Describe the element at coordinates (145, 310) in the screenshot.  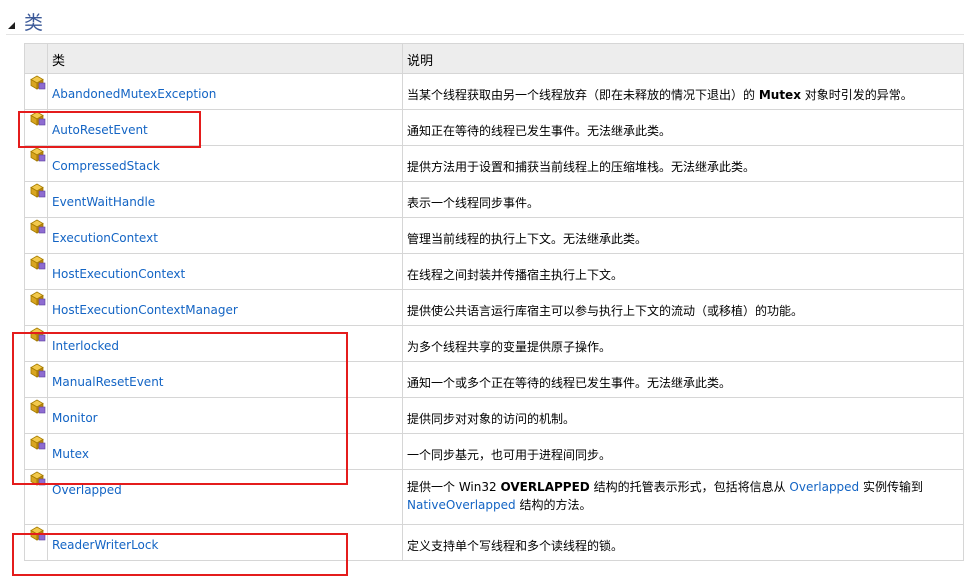
I see `class-link: HostExecutionContextManager` at that location.